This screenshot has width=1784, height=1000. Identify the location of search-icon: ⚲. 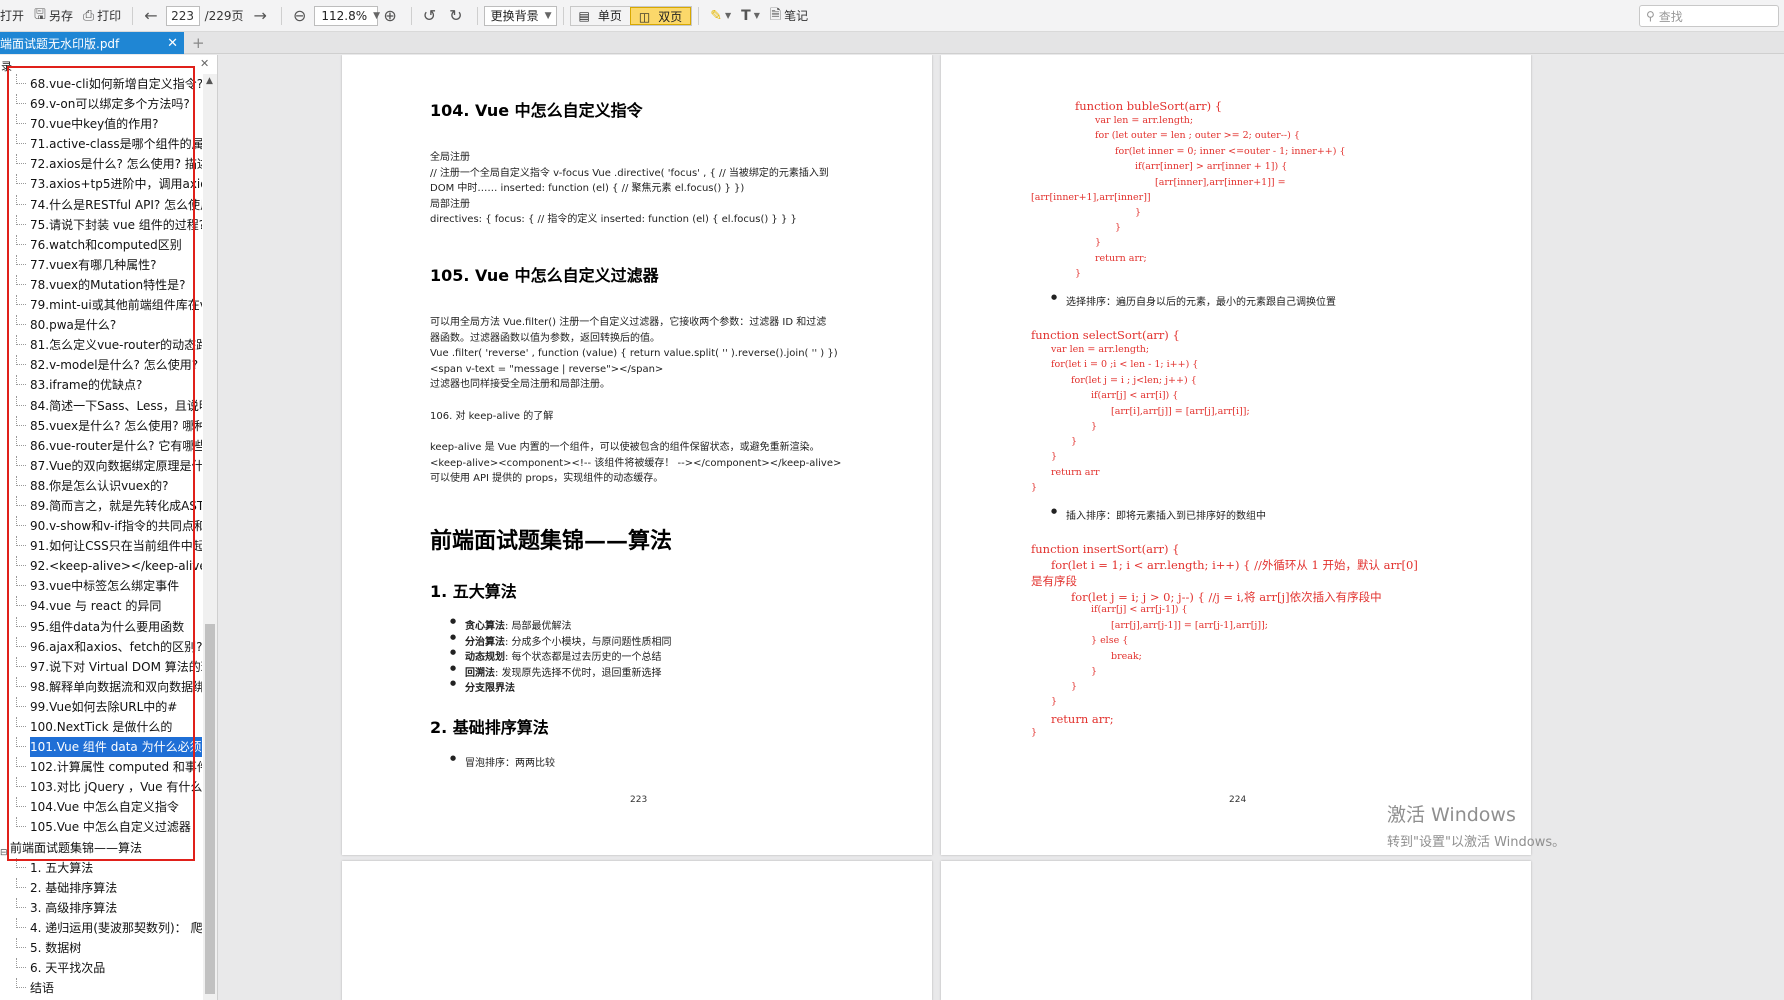
(1650, 16).